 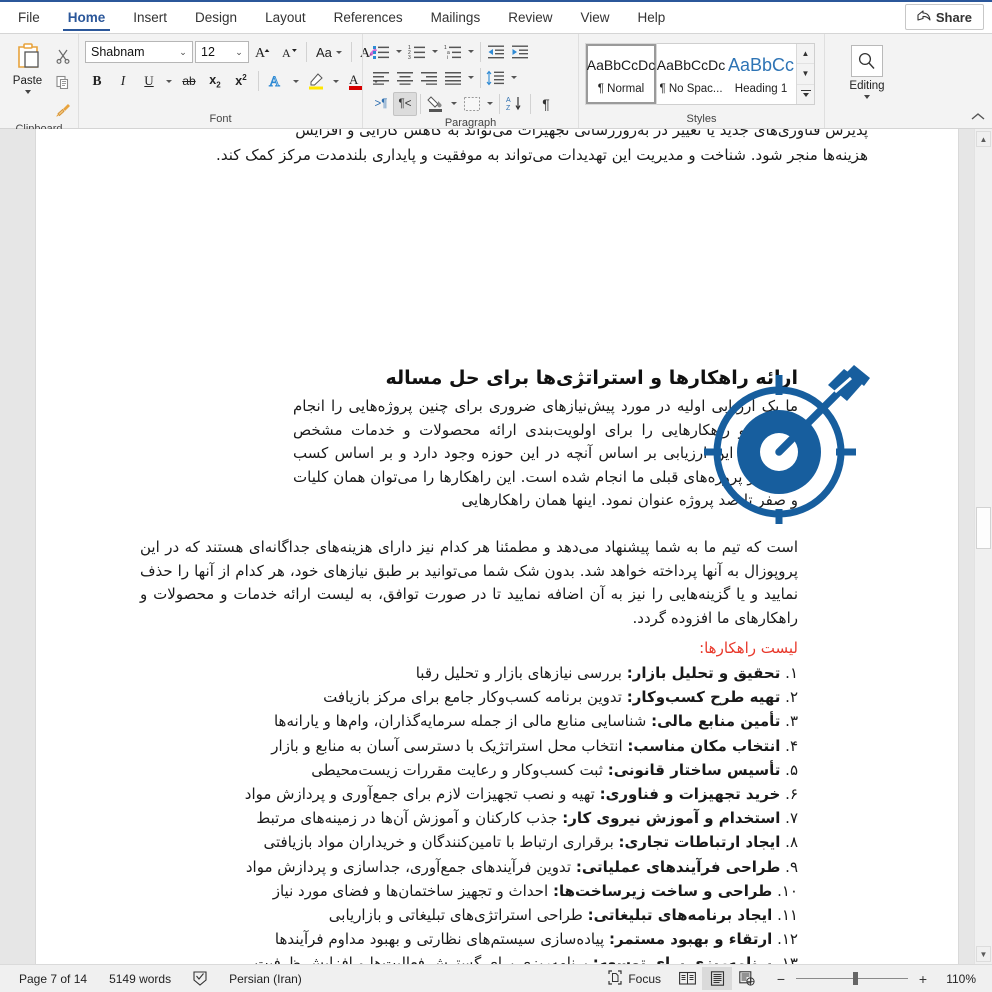 I want to click on borders-button, so click(x=472, y=104).